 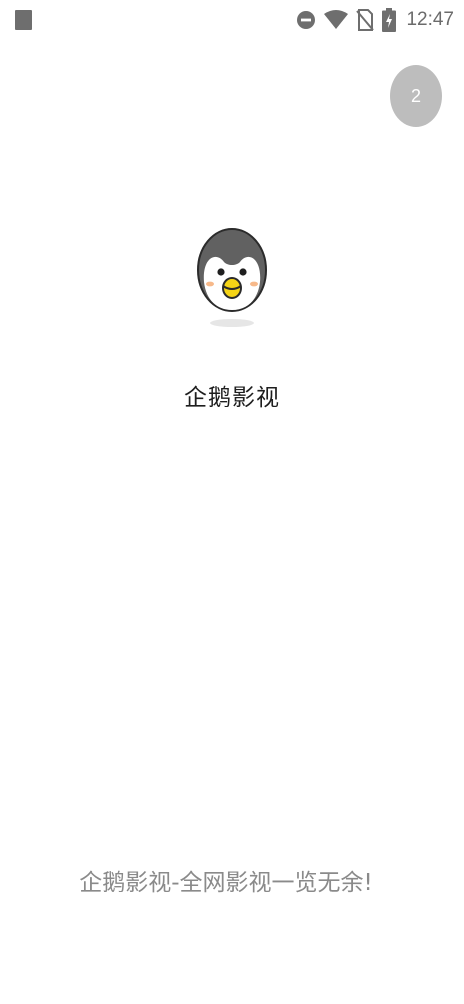 I want to click on status-icons: 12:47, so click(x=375, y=20).